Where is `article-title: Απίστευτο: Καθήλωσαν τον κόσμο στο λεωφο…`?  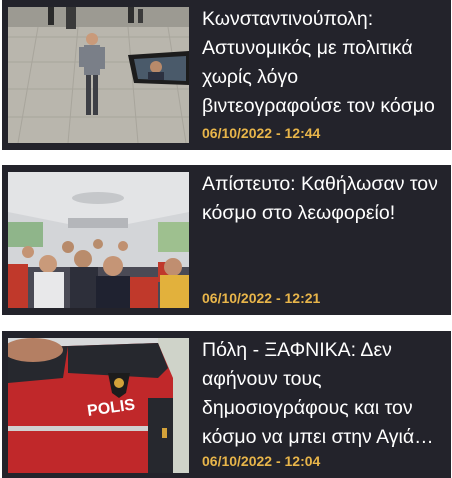 article-title: Απίστευτο: Καθήλωσαν τον κόσμο στο λεωφο… is located at coordinates (322, 199).